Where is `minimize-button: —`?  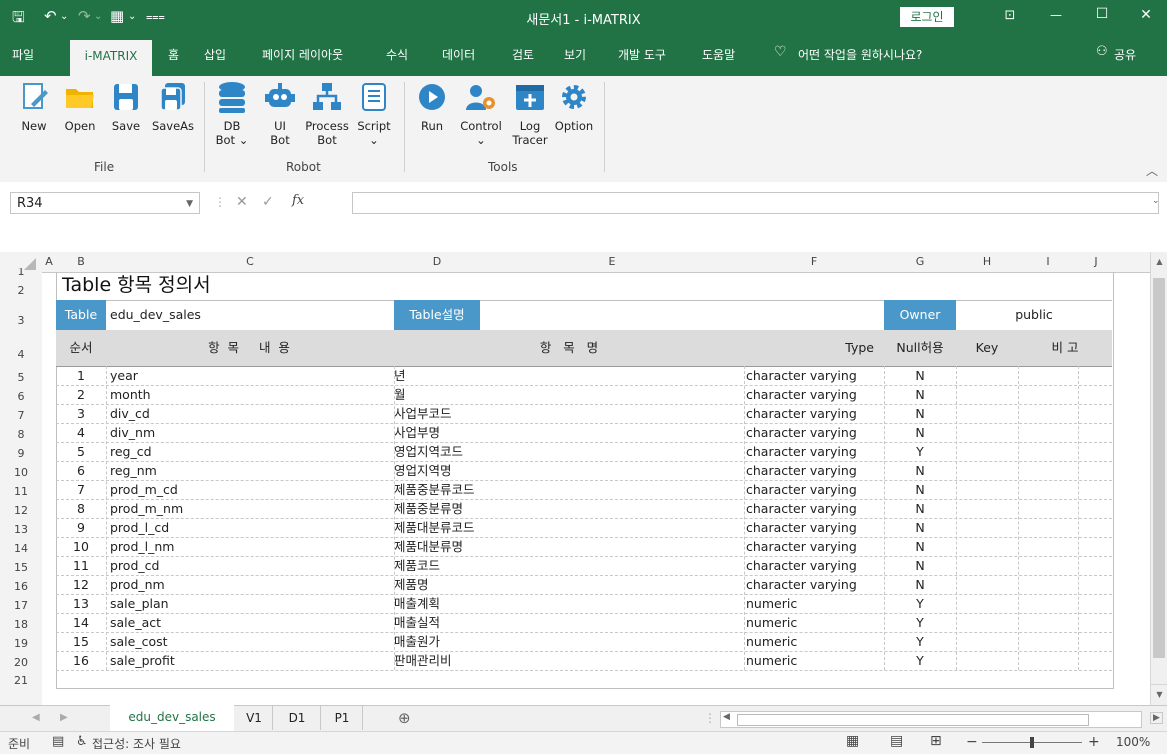
minimize-button: — is located at coordinates (1056, 15).